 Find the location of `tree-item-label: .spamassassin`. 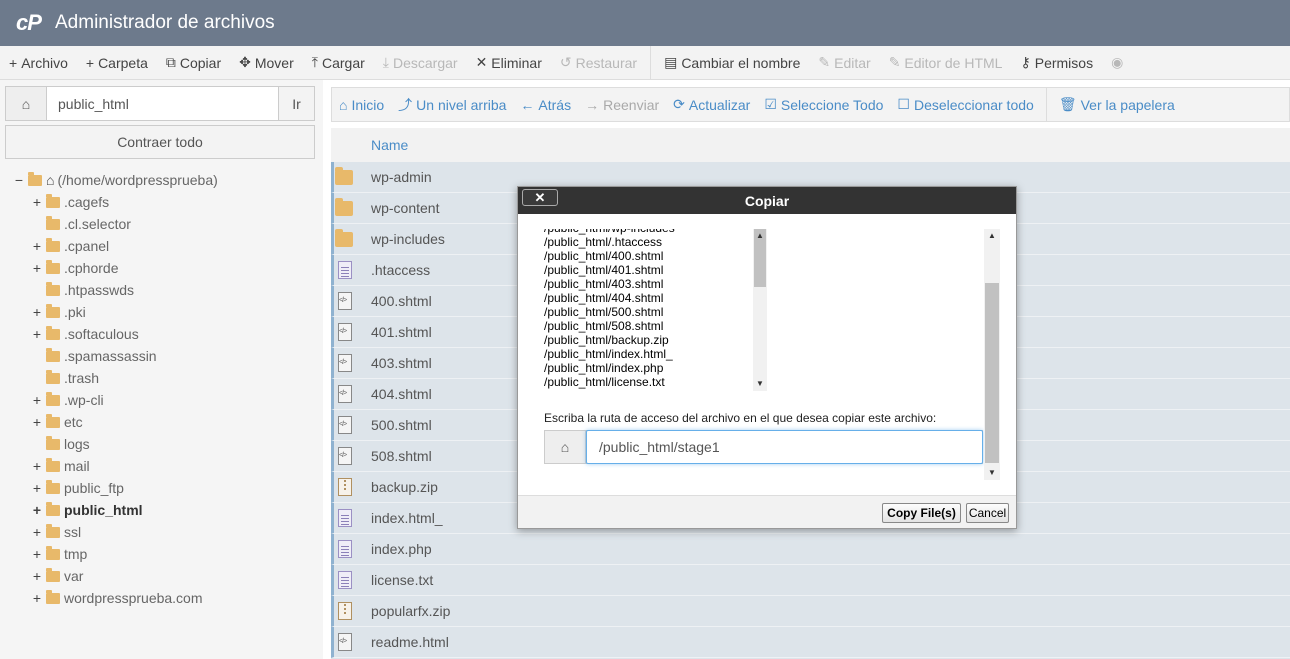

tree-item-label: .spamassassin is located at coordinates (110, 356).